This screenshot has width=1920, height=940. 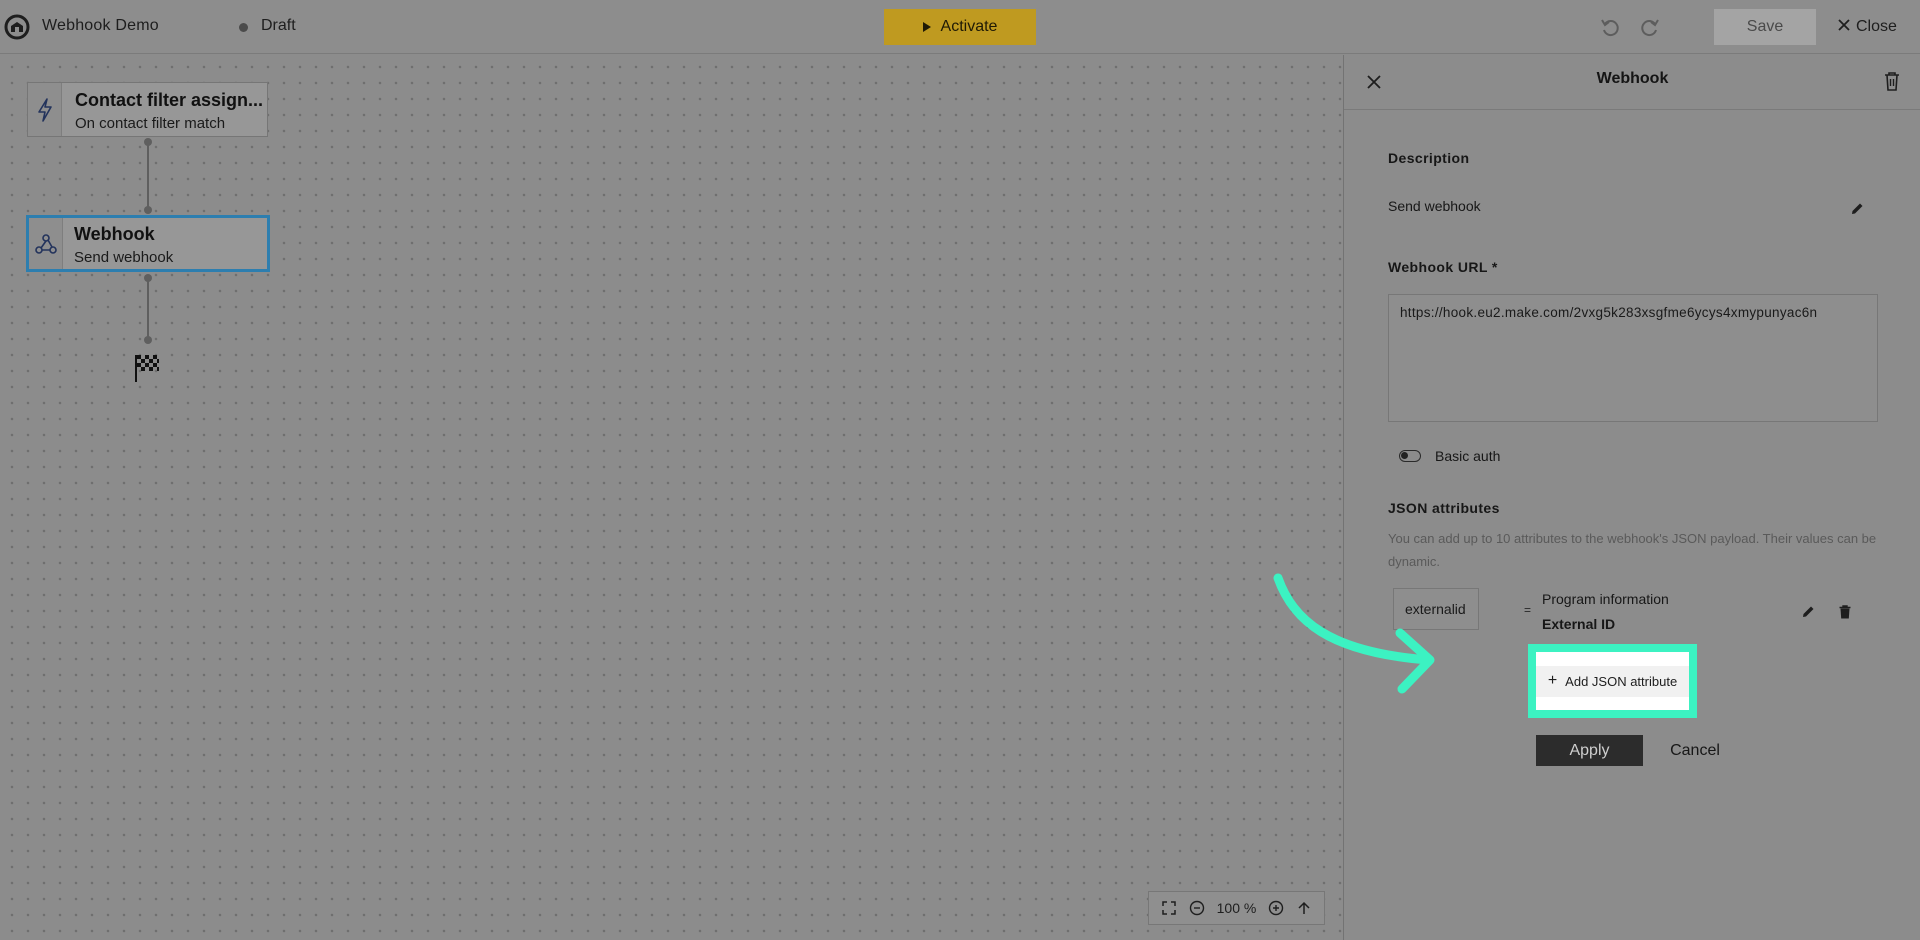 I want to click on node-title: Webhook, so click(x=114, y=234).